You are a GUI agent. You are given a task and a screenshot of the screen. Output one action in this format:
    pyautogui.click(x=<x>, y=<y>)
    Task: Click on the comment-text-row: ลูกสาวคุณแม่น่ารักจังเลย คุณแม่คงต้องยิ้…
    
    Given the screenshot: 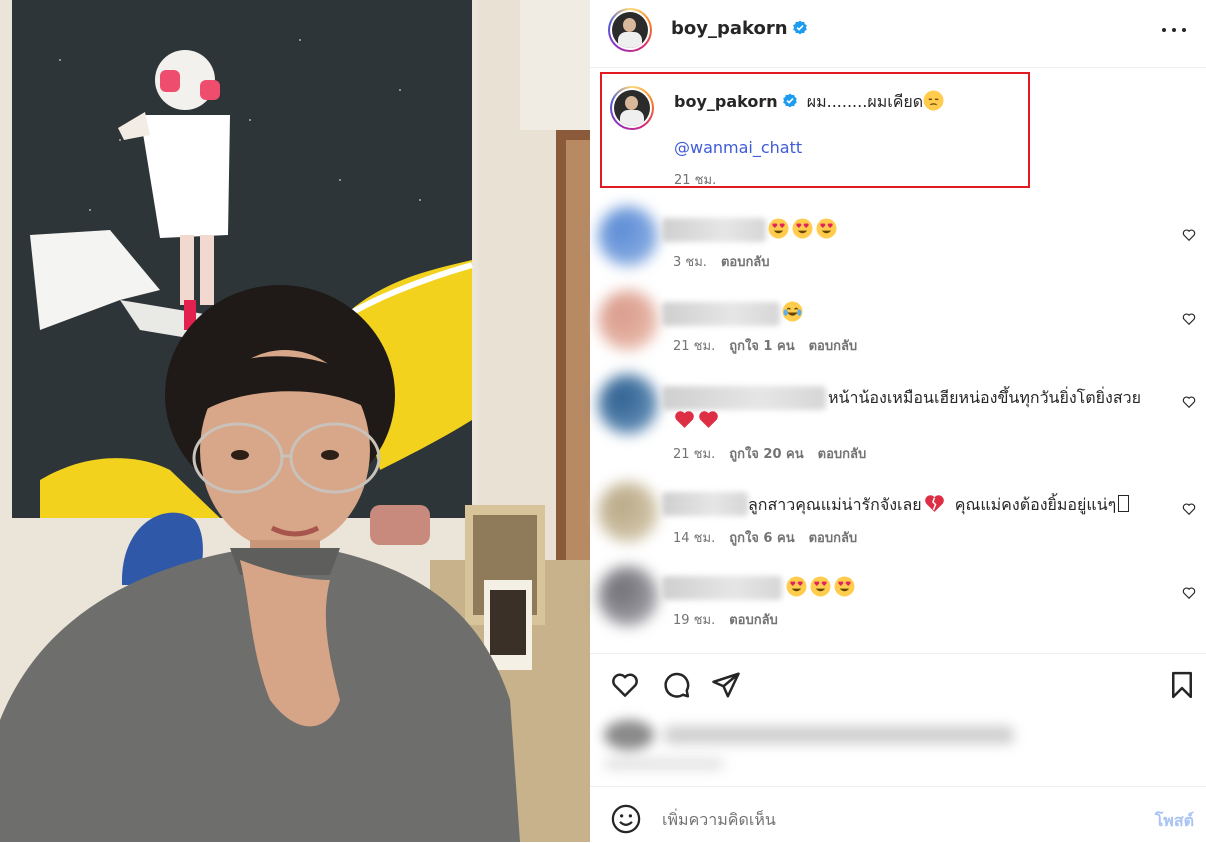 What is the action you would take?
    pyautogui.click(x=939, y=505)
    